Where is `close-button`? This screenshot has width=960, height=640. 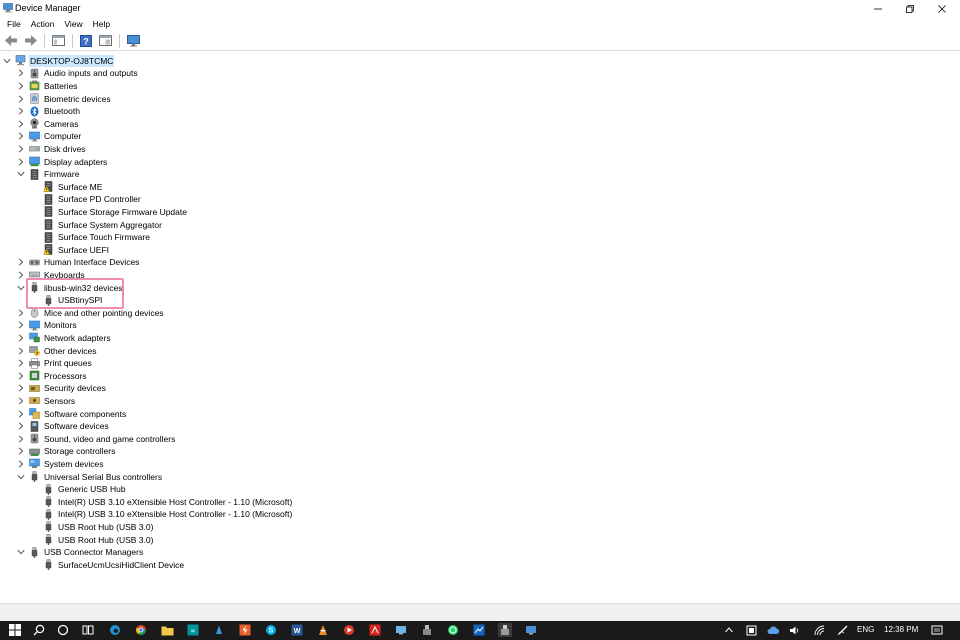 close-button is located at coordinates (942, 8).